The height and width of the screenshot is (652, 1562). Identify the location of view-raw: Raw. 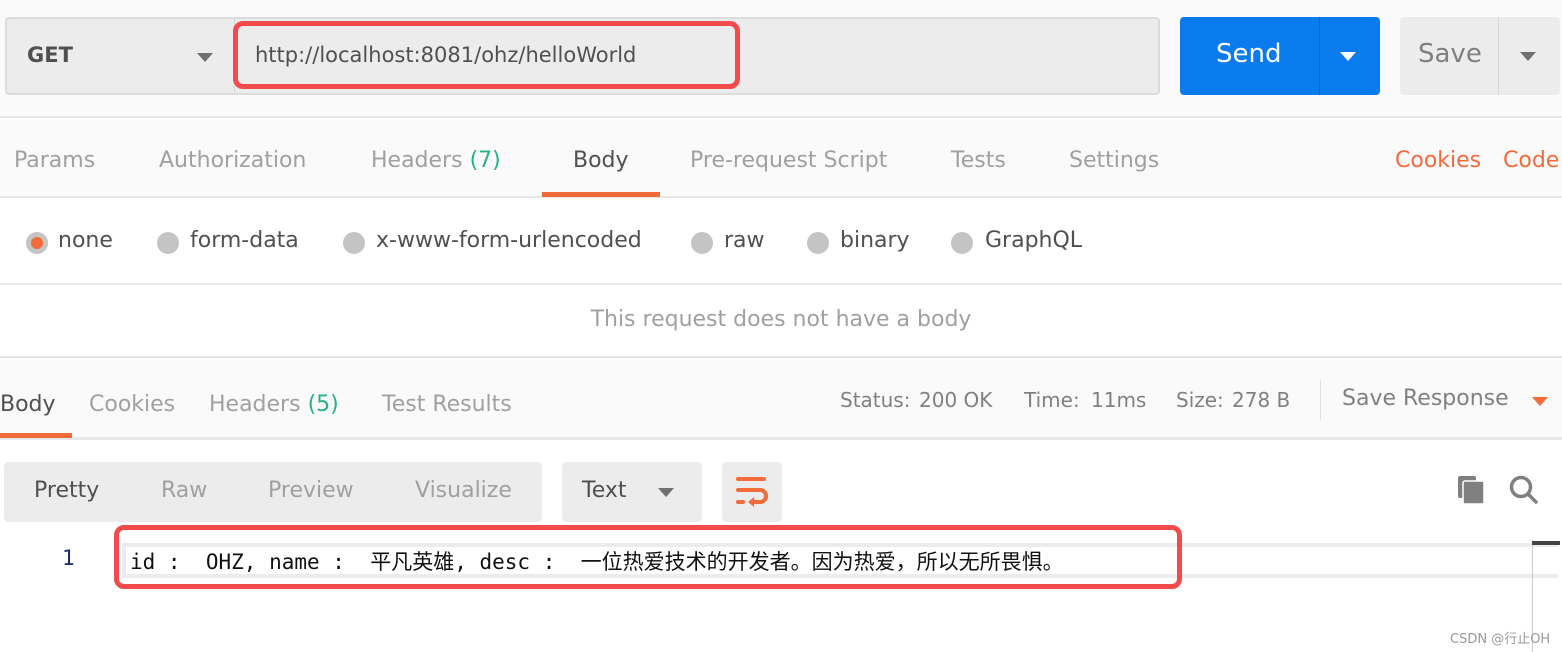
(184, 490).